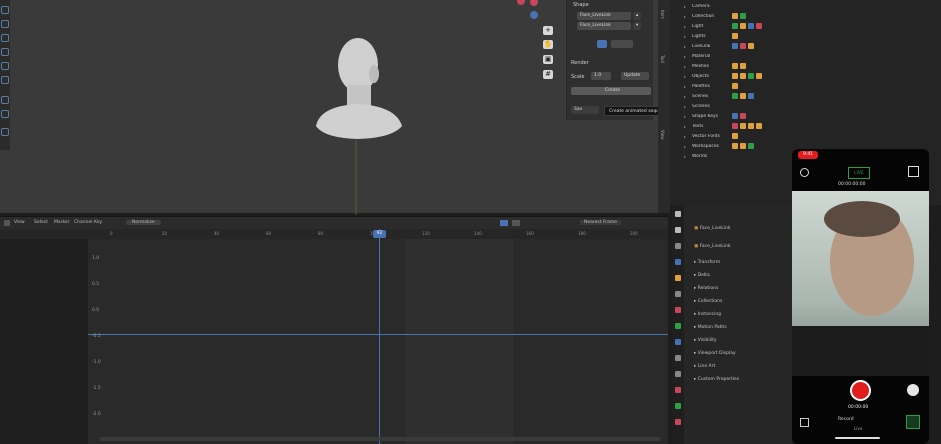  Describe the element at coordinates (548, 30) in the screenshot. I see `zoom-icon: +` at that location.